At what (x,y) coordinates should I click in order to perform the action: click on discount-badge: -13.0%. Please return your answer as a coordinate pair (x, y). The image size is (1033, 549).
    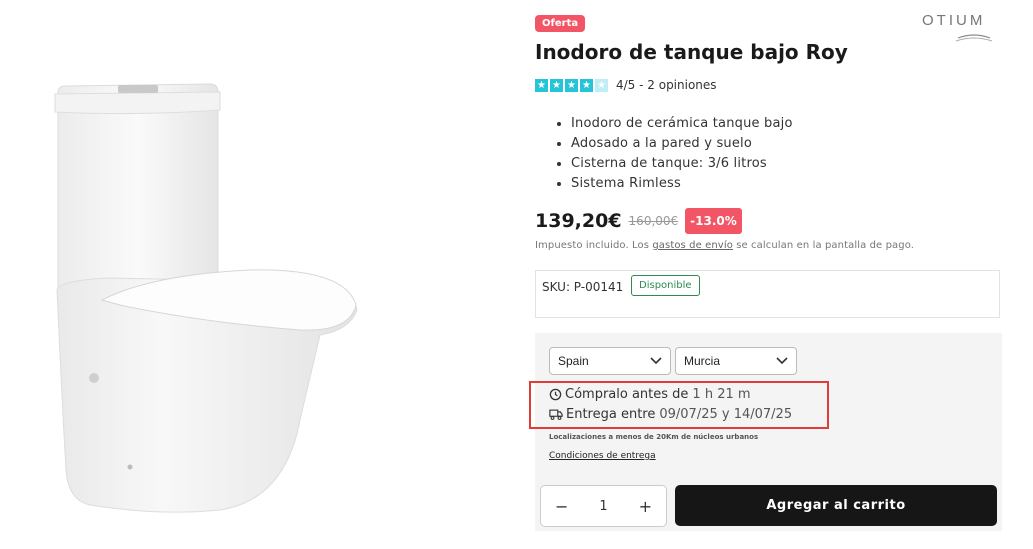
    Looking at the image, I should click on (713, 221).